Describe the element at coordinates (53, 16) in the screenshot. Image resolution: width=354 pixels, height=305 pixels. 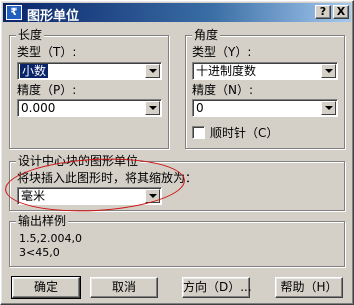
I see `window-title: 图形单位` at that location.